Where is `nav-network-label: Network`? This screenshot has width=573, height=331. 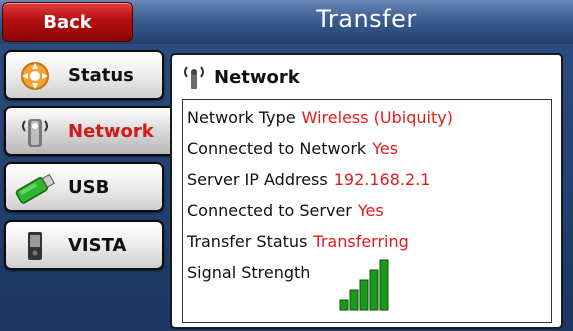 nav-network-label: Network is located at coordinates (111, 131).